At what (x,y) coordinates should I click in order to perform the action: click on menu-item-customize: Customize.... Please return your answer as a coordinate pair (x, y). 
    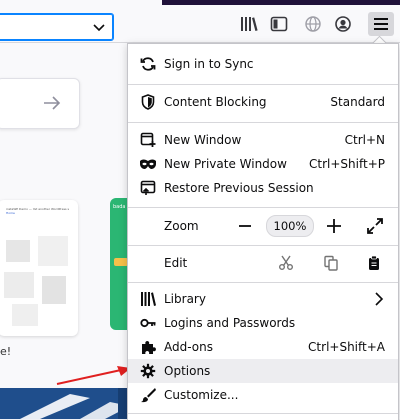
    Looking at the image, I should click on (263, 395).